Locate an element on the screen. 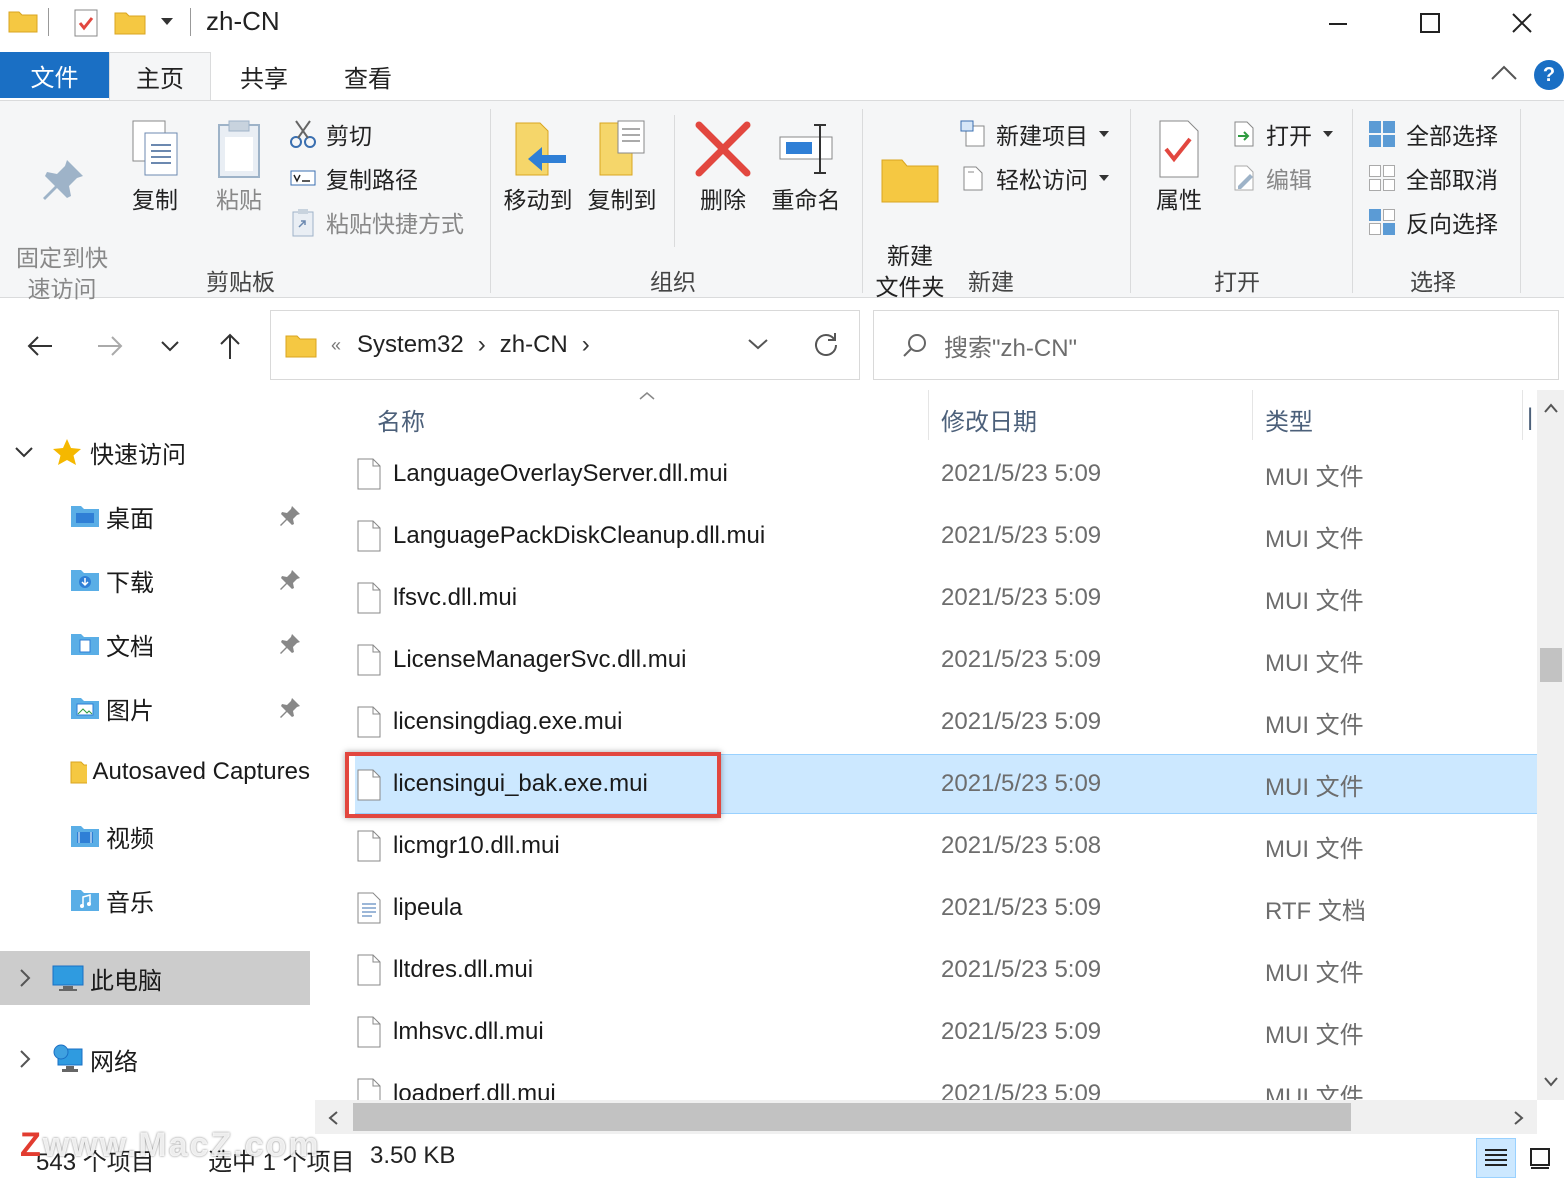 Image resolution: width=1564 pixels, height=1178 pixels. close-button is located at coordinates (1520, 23).